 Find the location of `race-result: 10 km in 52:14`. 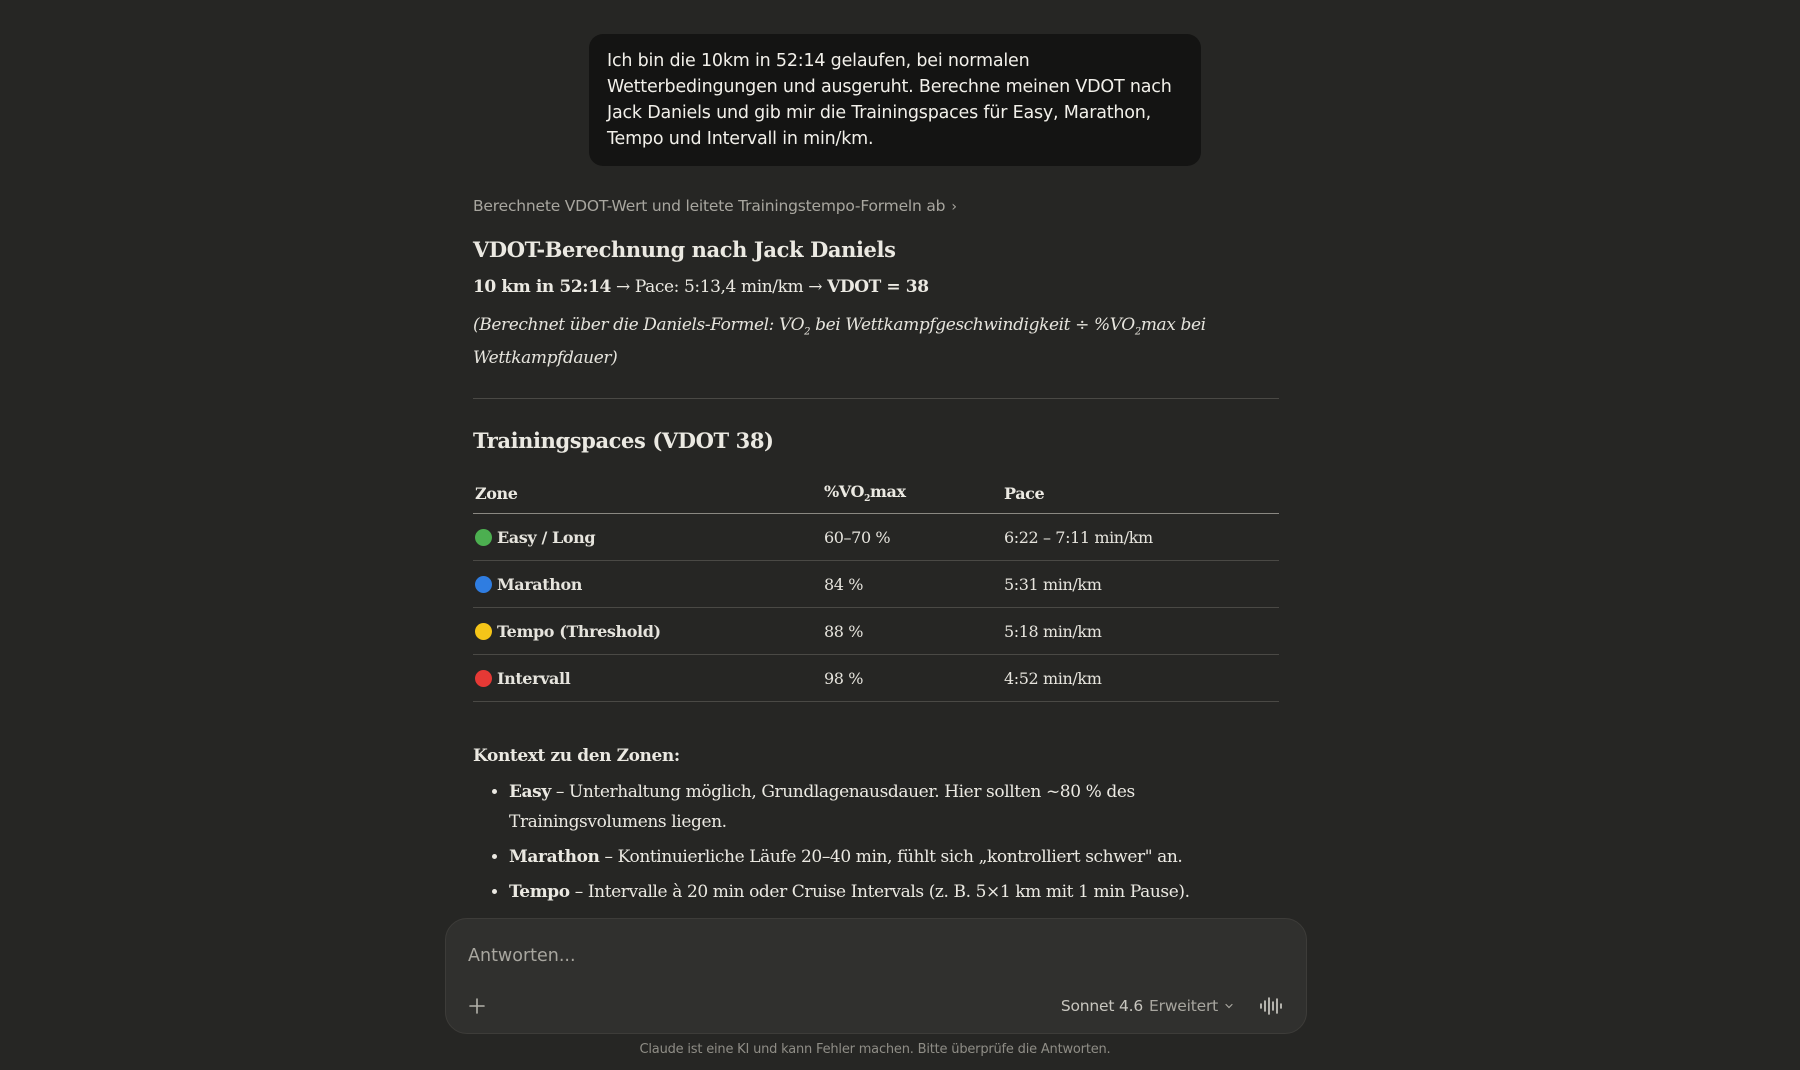

race-result: 10 km in 52:14 is located at coordinates (542, 287).